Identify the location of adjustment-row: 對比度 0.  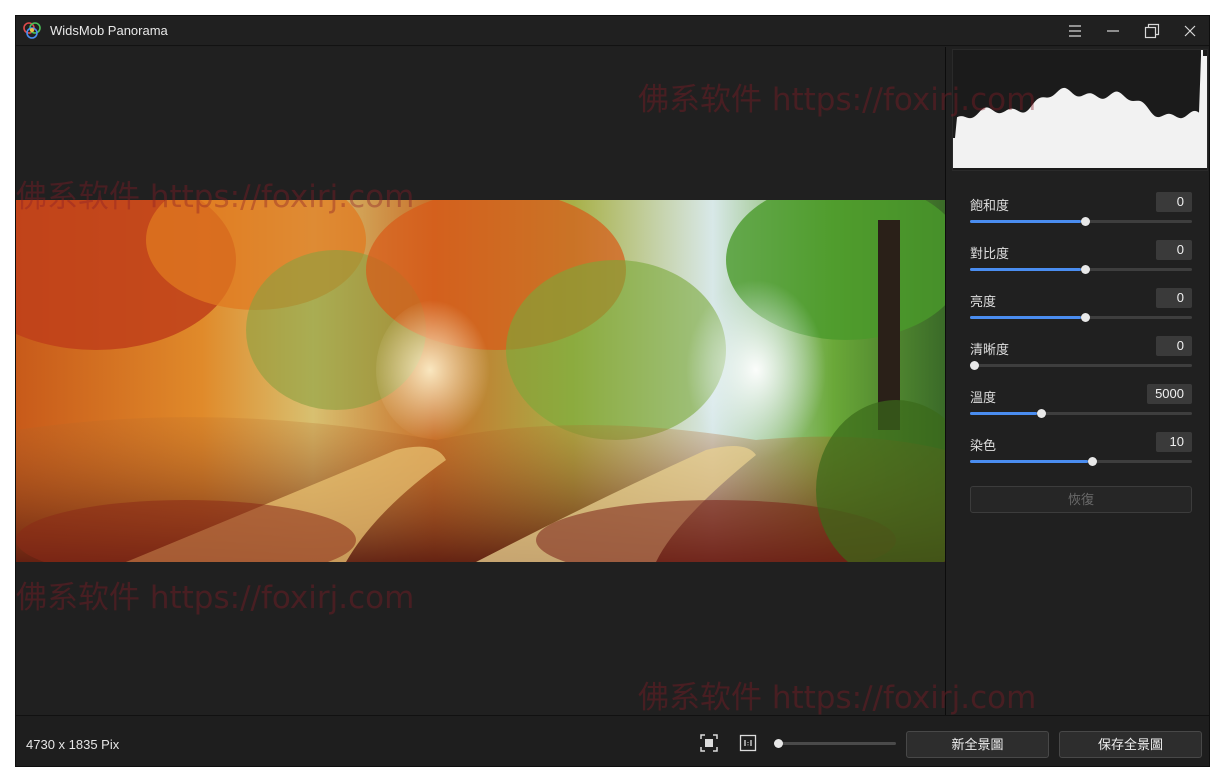
(1081, 263).